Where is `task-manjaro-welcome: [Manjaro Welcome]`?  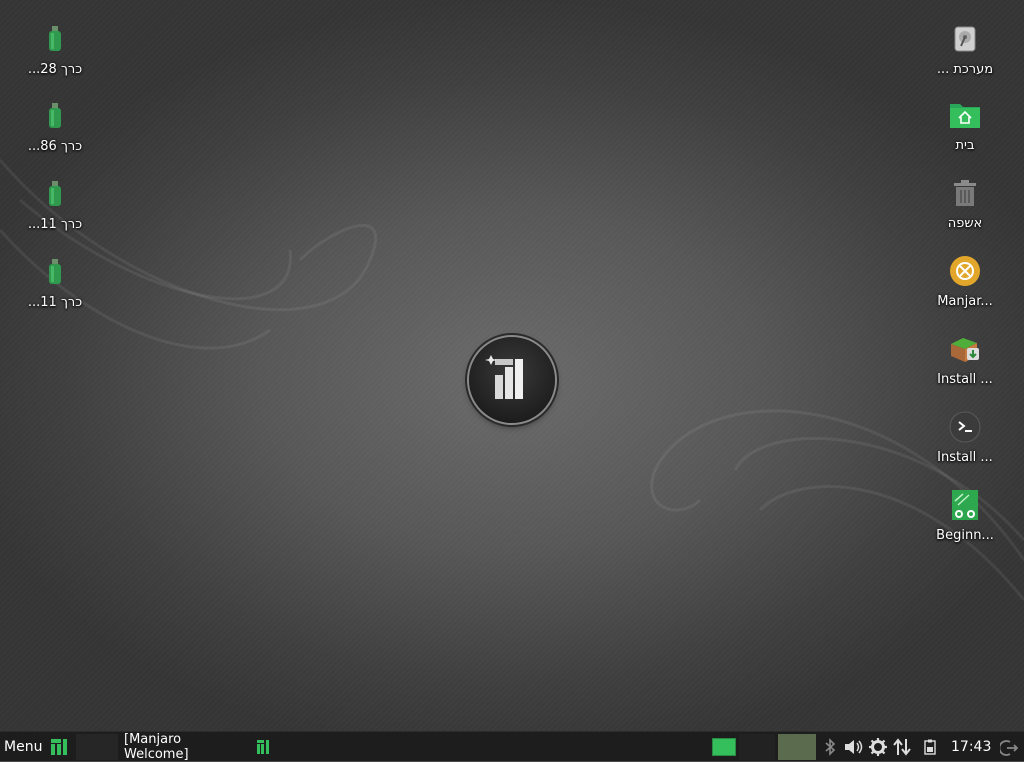 task-manjaro-welcome: [Manjaro Welcome] is located at coordinates (194, 747).